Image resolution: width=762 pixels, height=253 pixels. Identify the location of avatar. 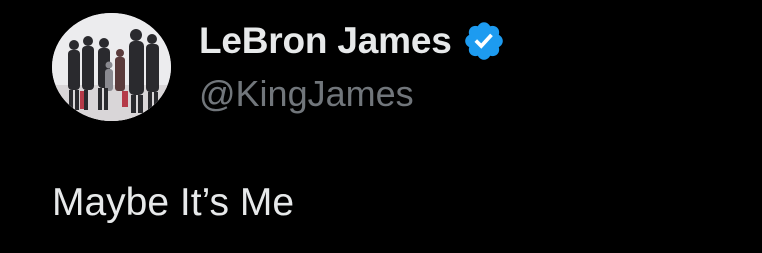
(111, 67).